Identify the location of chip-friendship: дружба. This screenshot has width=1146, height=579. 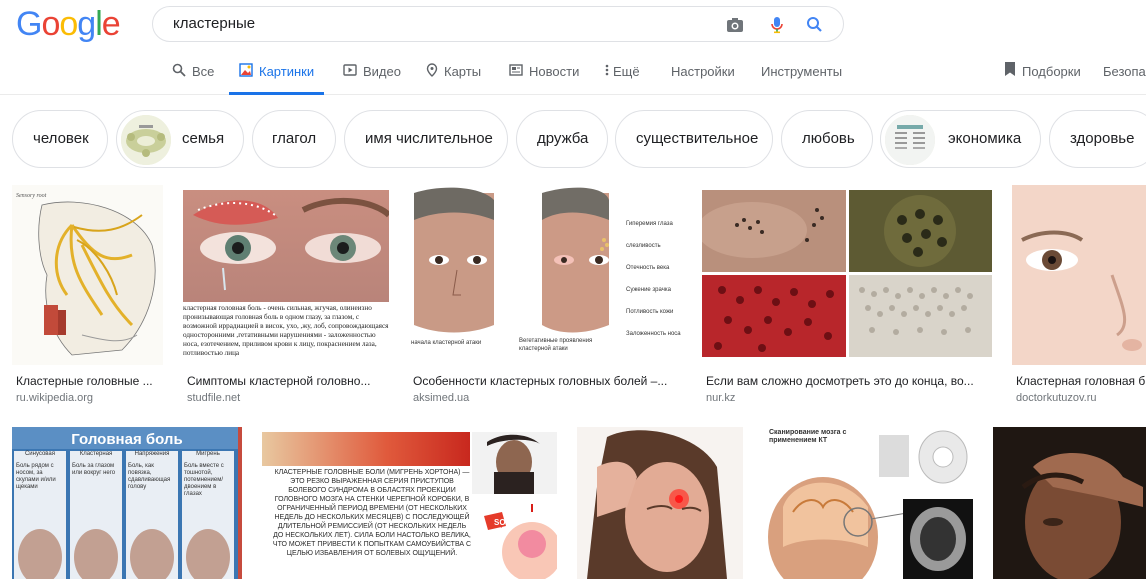
(562, 139).